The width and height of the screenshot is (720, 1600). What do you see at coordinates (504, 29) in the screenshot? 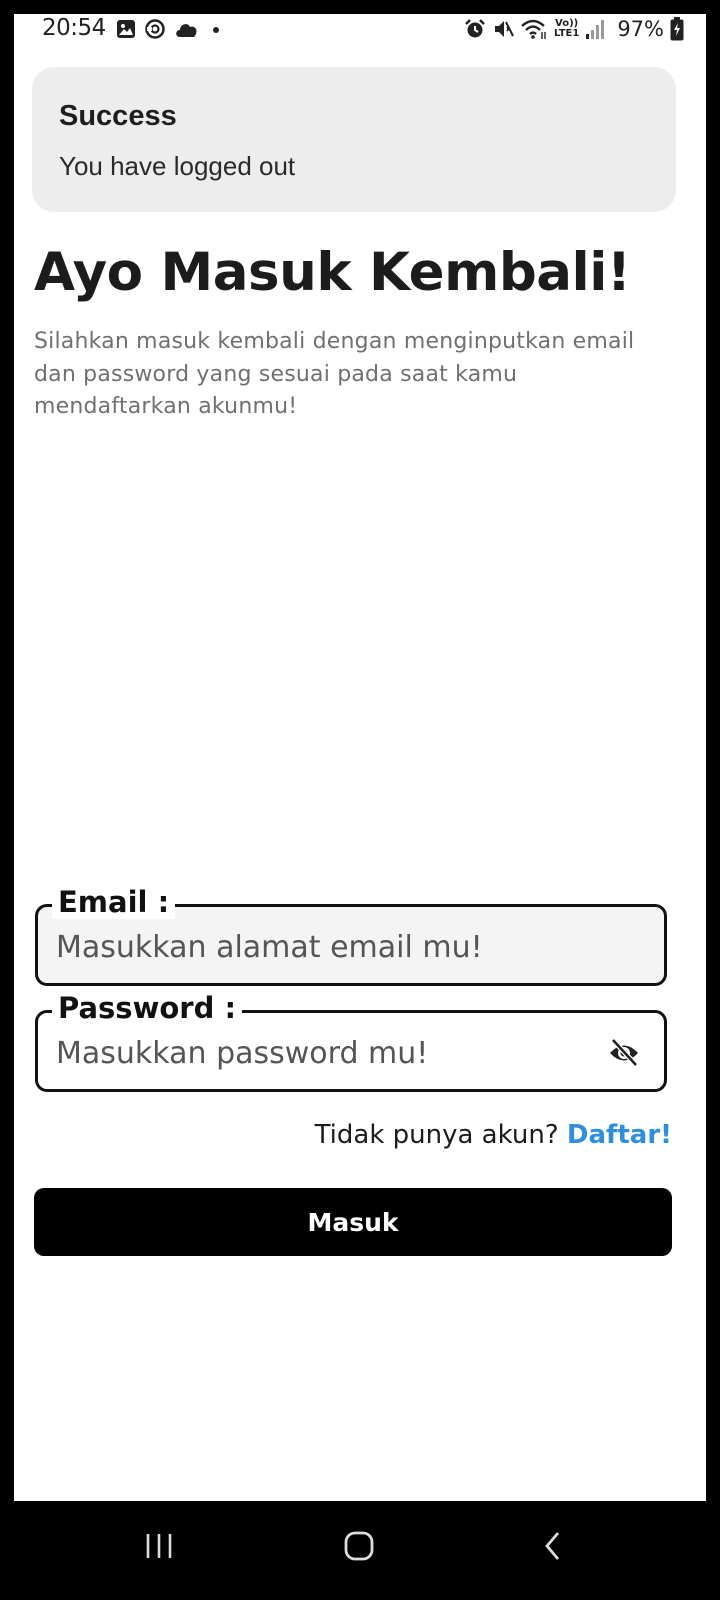
I see `mute-icon` at bounding box center [504, 29].